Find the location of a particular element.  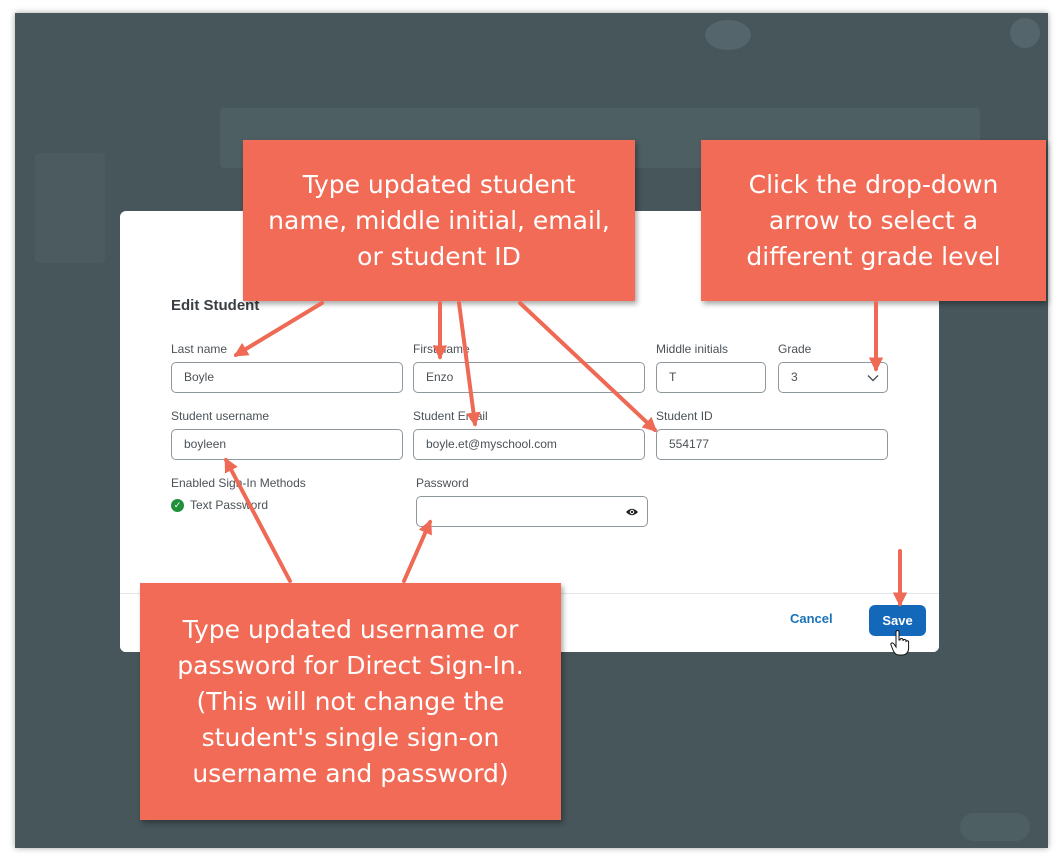

background-element is located at coordinates (728, 35).